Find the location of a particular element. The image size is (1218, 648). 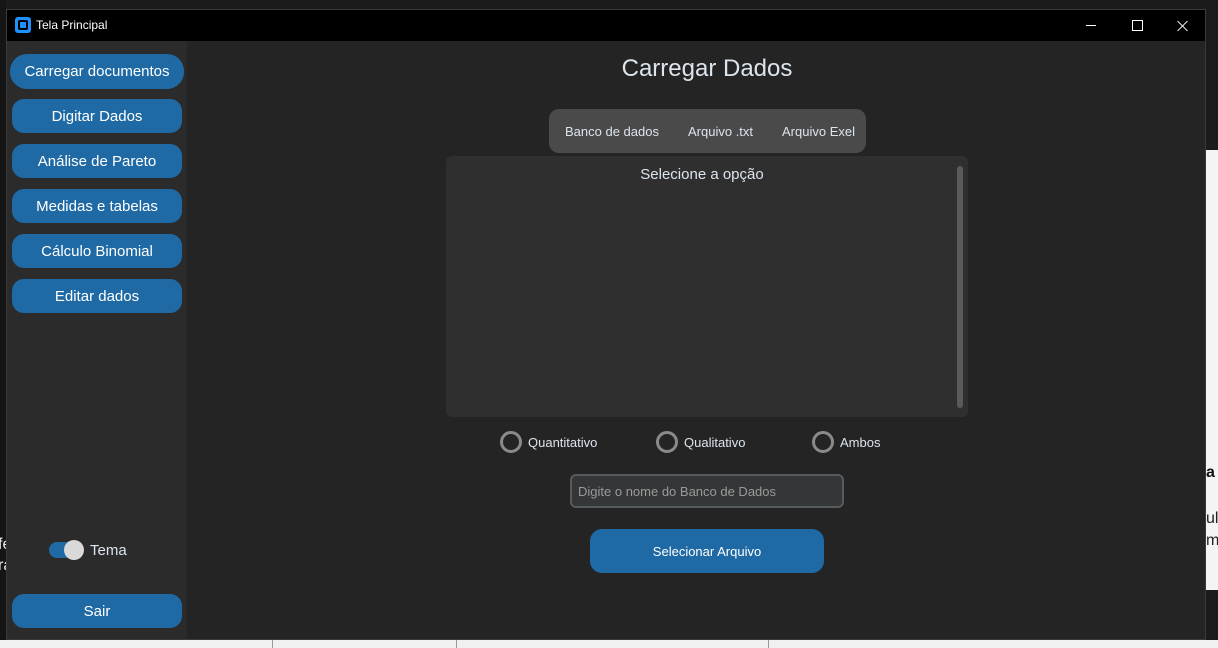

desktop-background-right-top is located at coordinates (1212, 75).